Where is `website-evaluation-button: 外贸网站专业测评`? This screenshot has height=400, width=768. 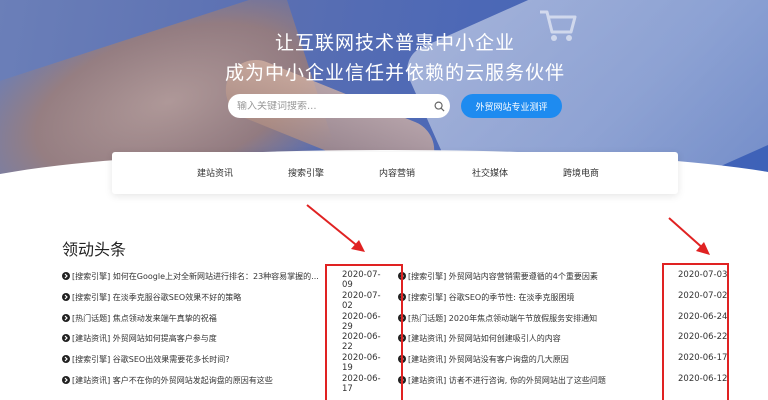 website-evaluation-button: 外贸网站专业测评 is located at coordinates (511, 106).